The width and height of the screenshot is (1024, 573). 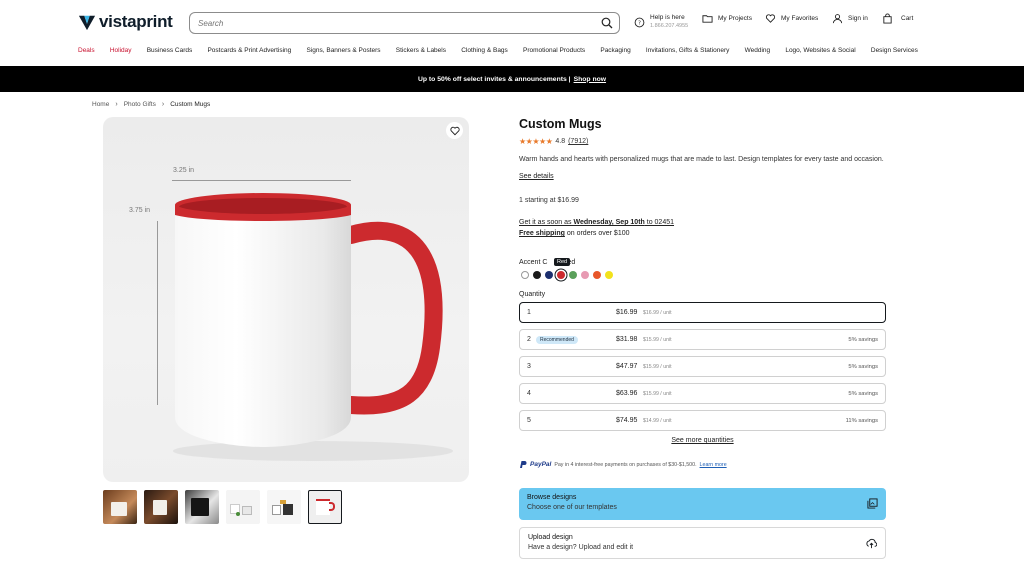 What do you see at coordinates (850, 18) in the screenshot?
I see `sign-in-link: Sign in` at bounding box center [850, 18].